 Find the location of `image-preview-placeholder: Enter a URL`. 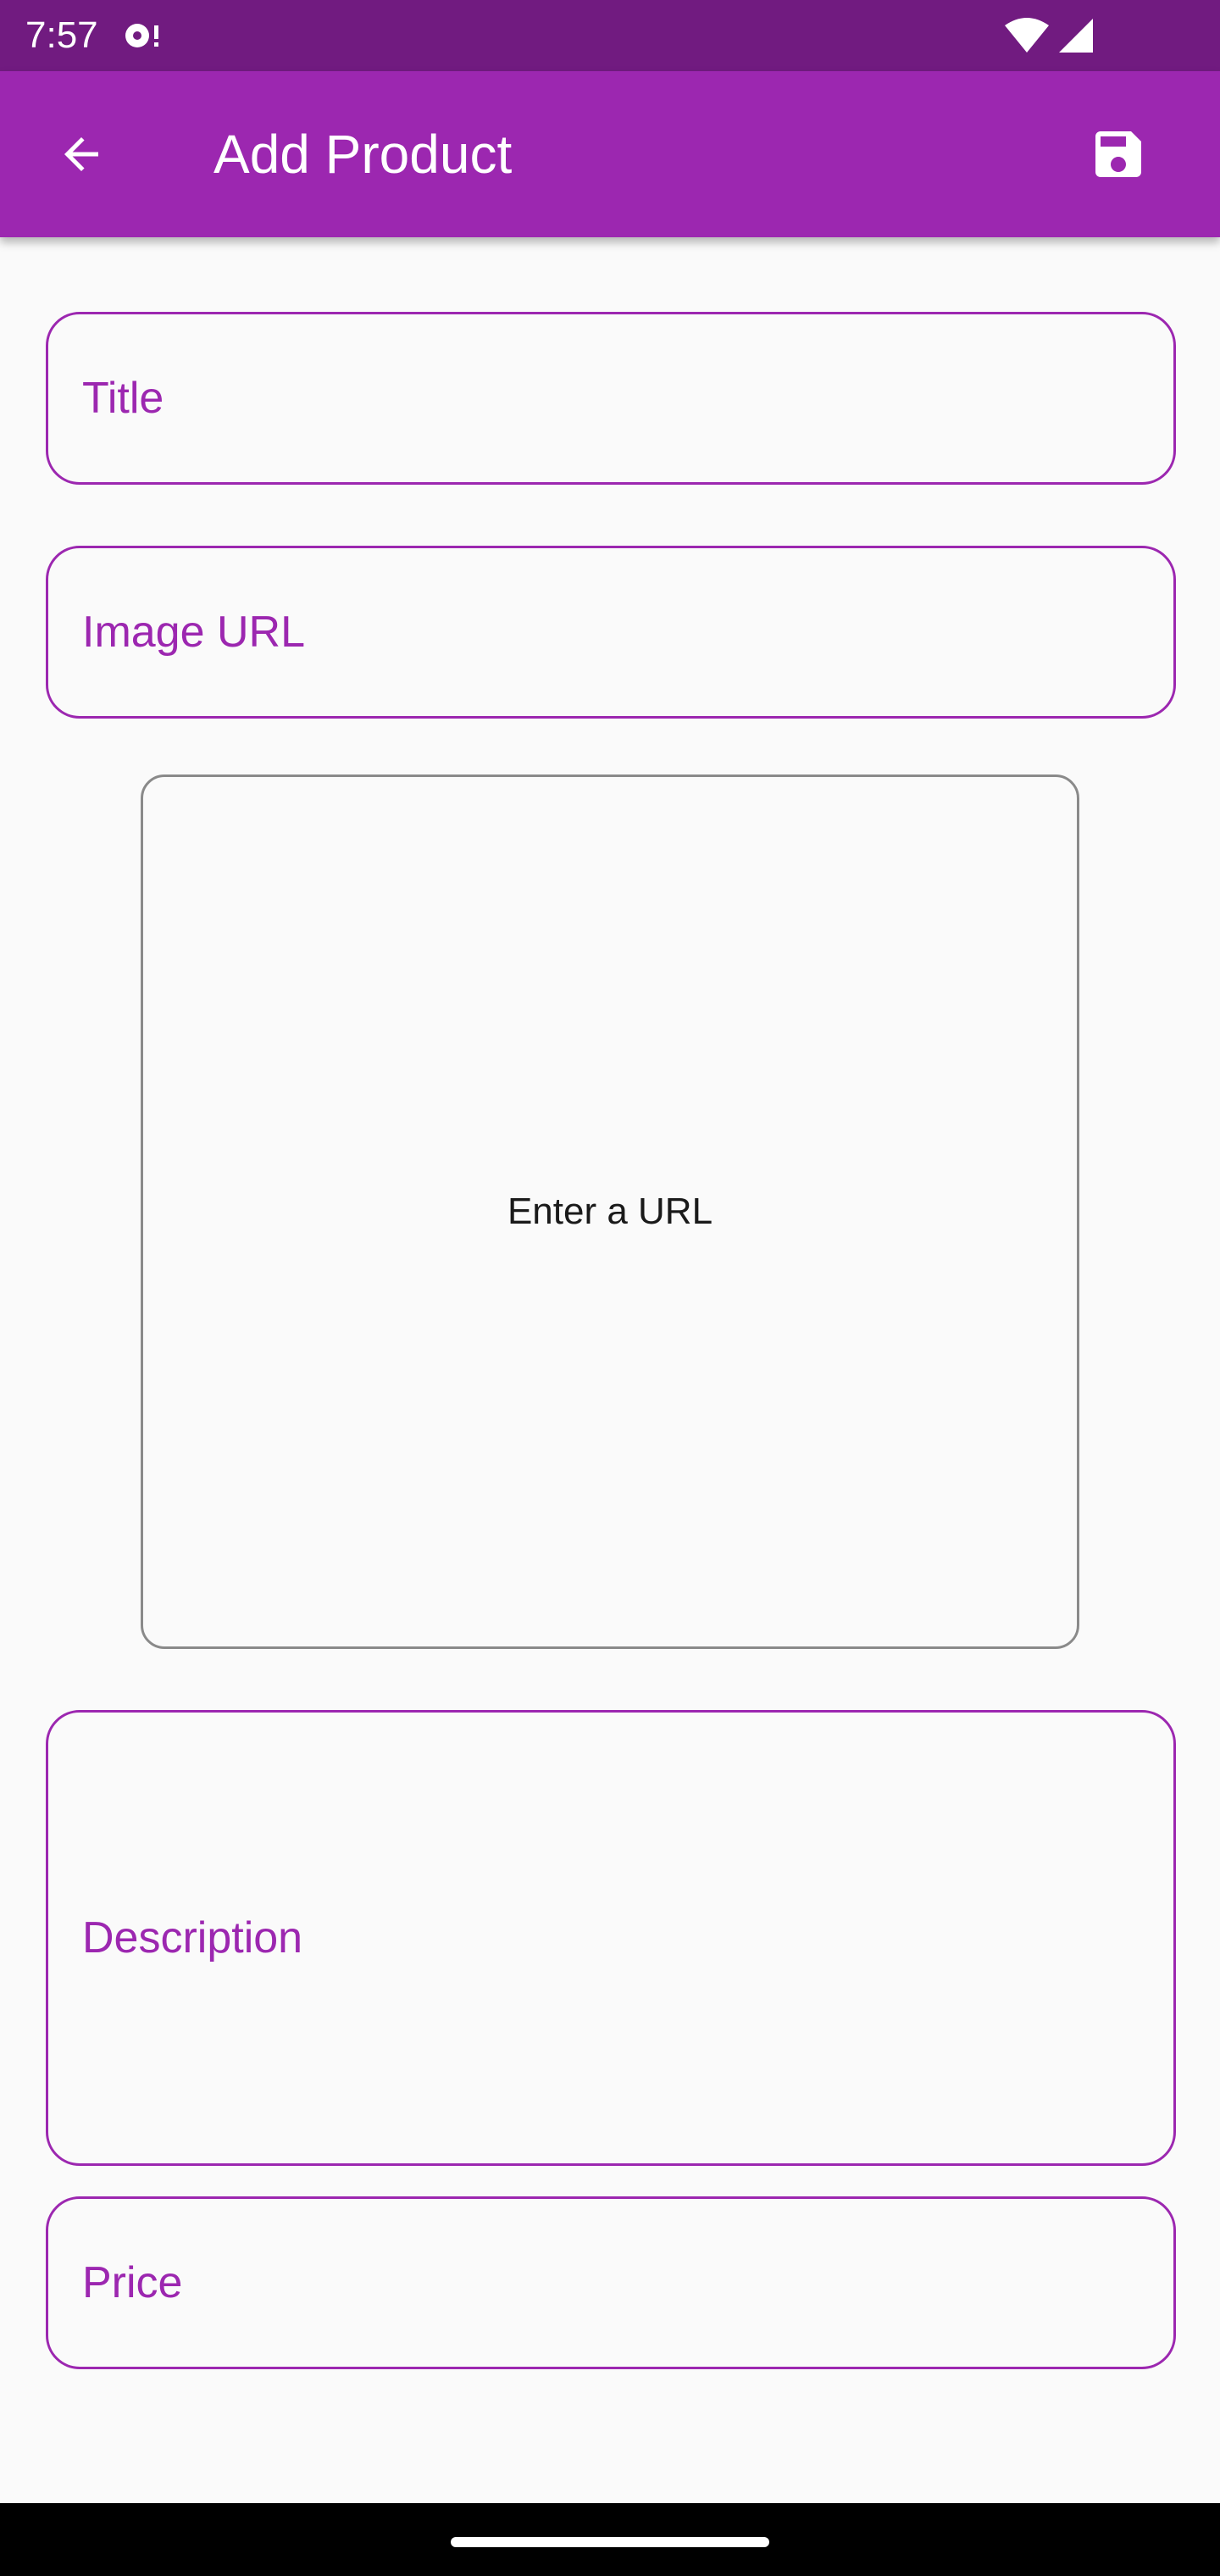

image-preview-placeholder: Enter a URL is located at coordinates (610, 1211).